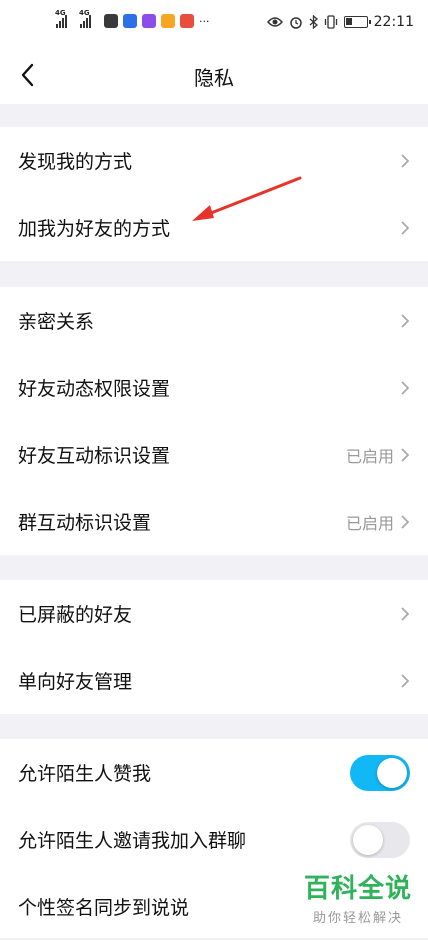 This screenshot has width=428, height=940. Describe the element at coordinates (330, 22) in the screenshot. I see `vibrate-icon` at that location.